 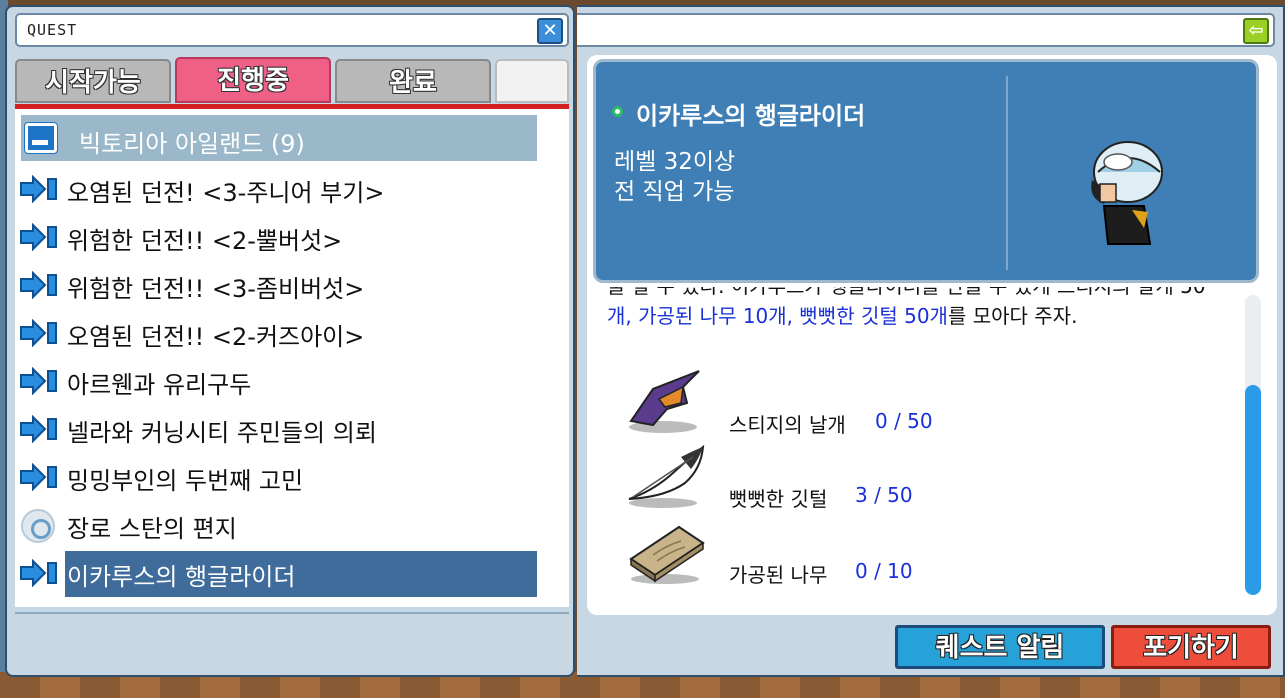 What do you see at coordinates (216, 337) in the screenshot?
I see `quest-label: 오염된 던전!! <2-커즈아이>` at bounding box center [216, 337].